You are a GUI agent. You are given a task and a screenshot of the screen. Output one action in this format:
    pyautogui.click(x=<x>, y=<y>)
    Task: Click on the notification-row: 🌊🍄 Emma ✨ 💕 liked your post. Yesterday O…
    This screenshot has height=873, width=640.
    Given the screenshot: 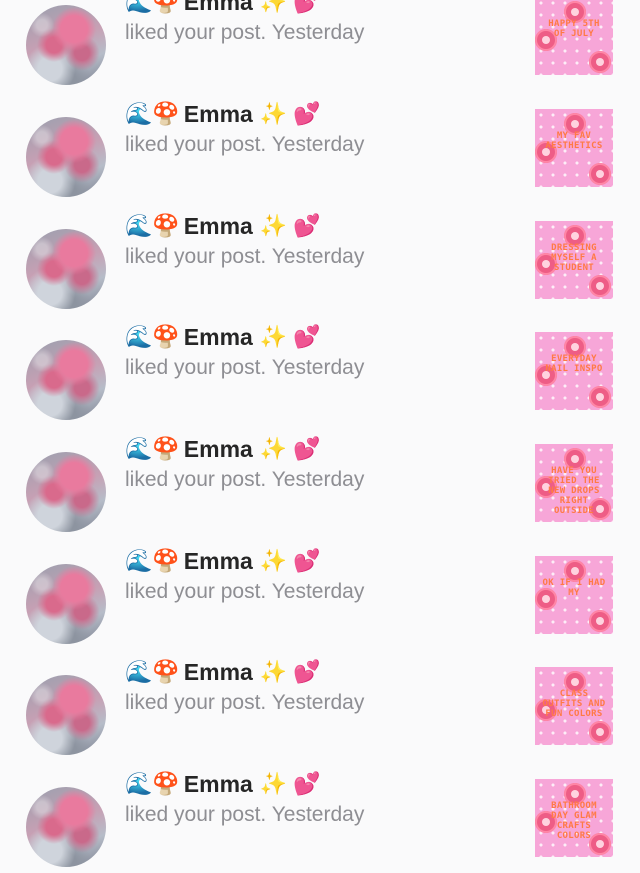 What is the action you would take?
    pyautogui.click(x=320, y=594)
    